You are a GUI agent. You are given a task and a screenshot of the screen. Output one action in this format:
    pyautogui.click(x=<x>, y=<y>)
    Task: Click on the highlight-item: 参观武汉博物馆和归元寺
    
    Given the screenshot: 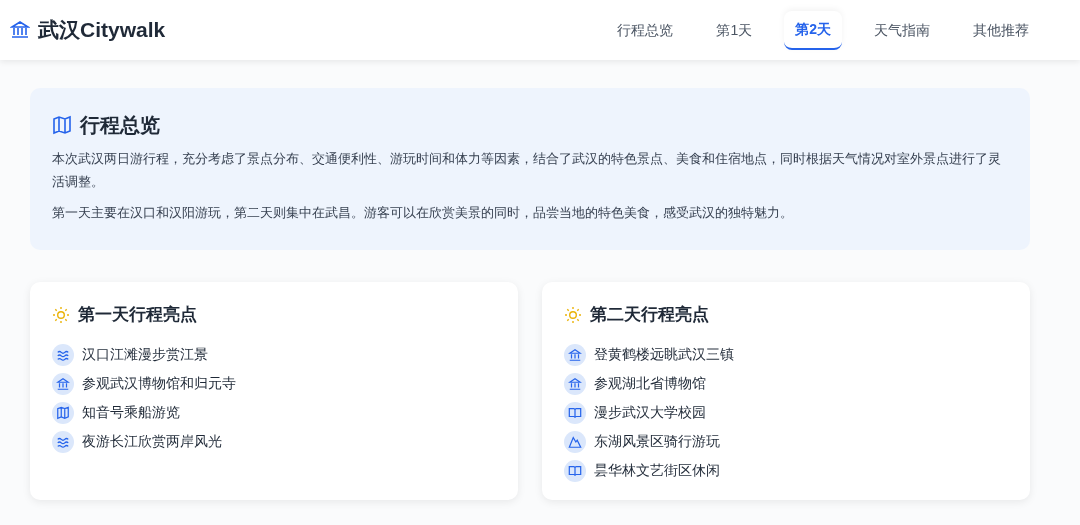 What is the action you would take?
    pyautogui.click(x=159, y=383)
    